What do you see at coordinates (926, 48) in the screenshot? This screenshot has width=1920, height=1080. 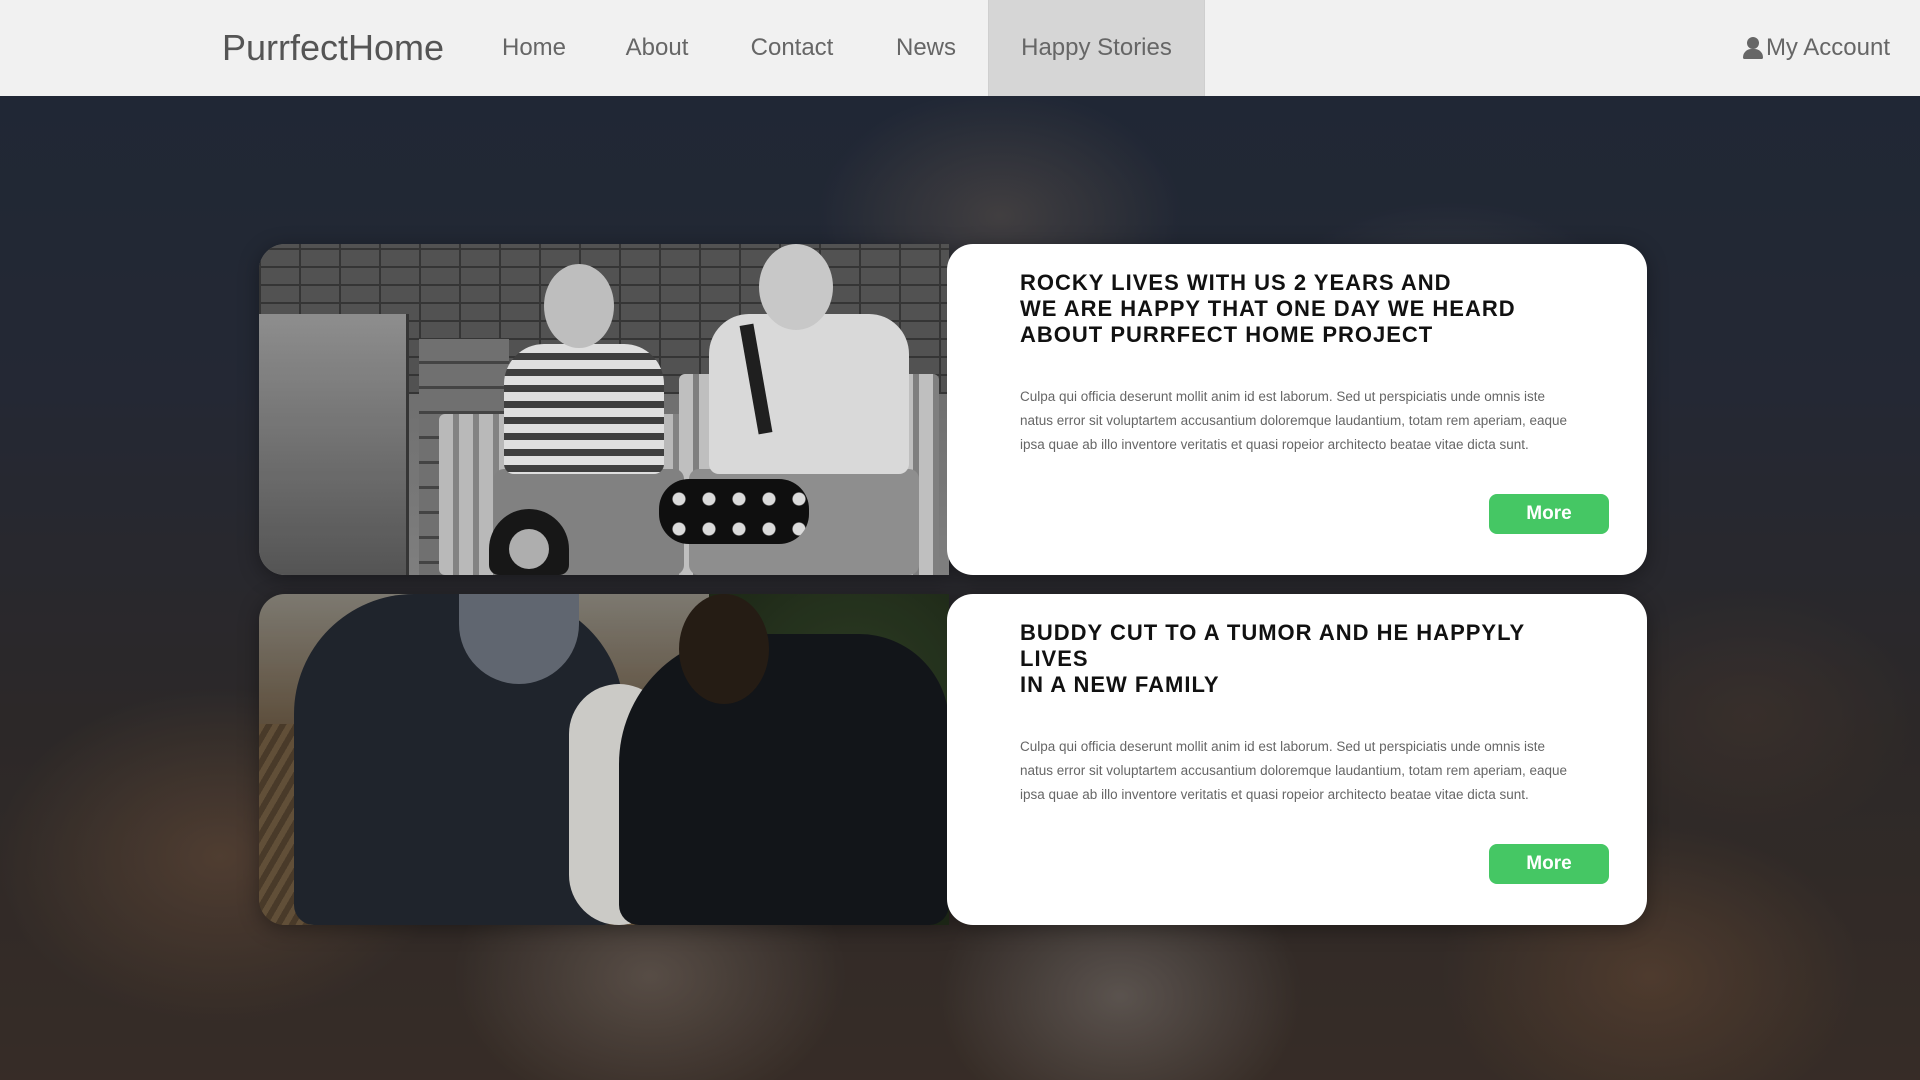 I see `nav-news: News` at bounding box center [926, 48].